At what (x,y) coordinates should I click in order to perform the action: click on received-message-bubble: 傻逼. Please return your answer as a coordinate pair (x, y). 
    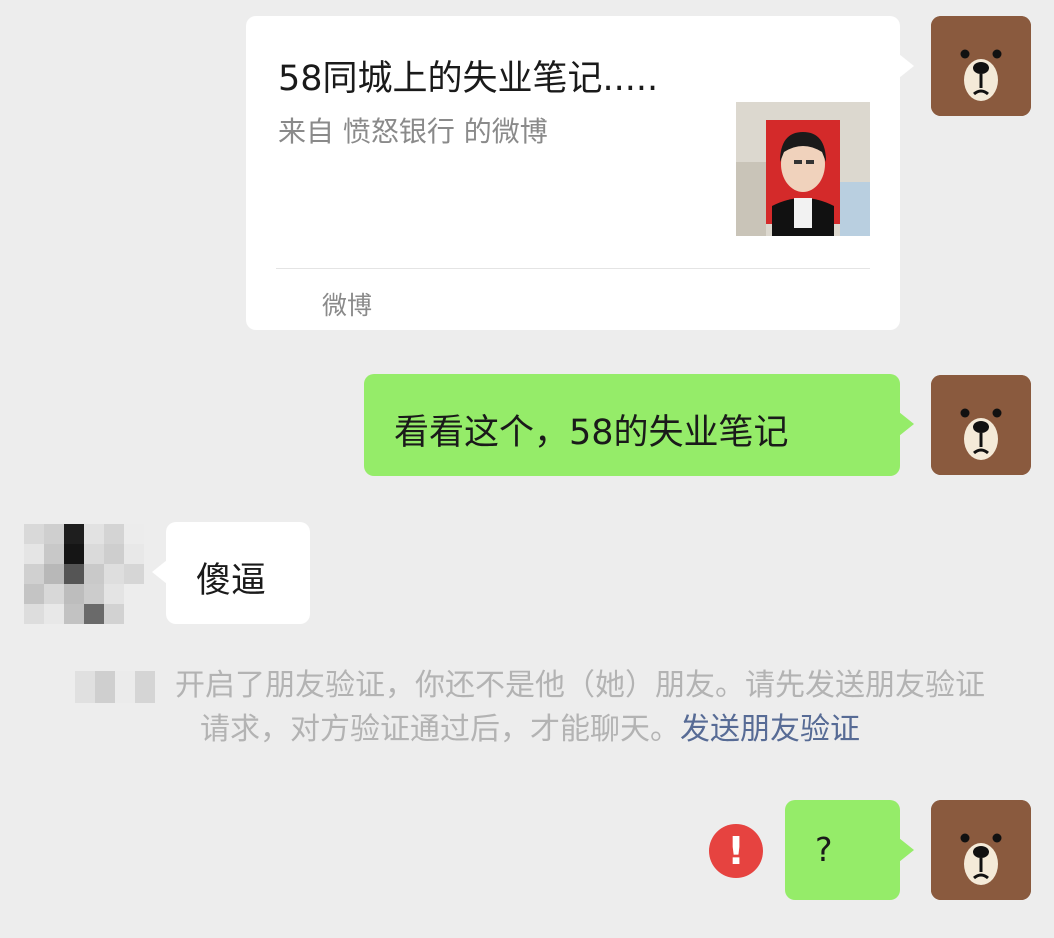
    Looking at the image, I should click on (231, 573).